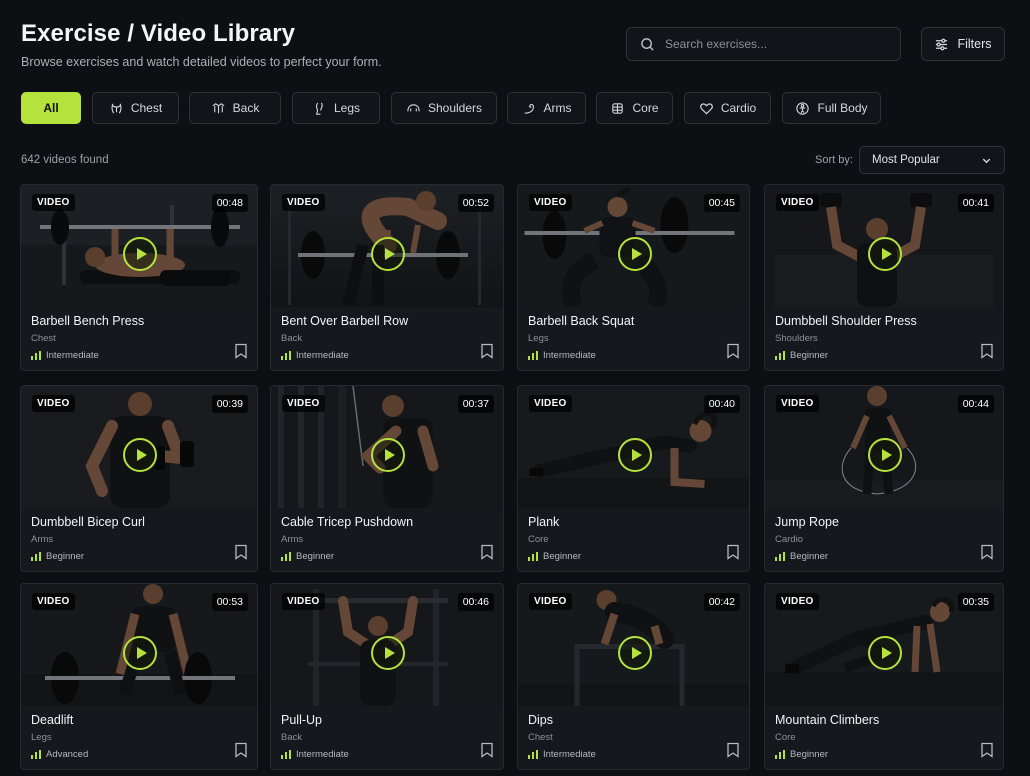  I want to click on video-muscle-group: Arms, so click(42, 539).